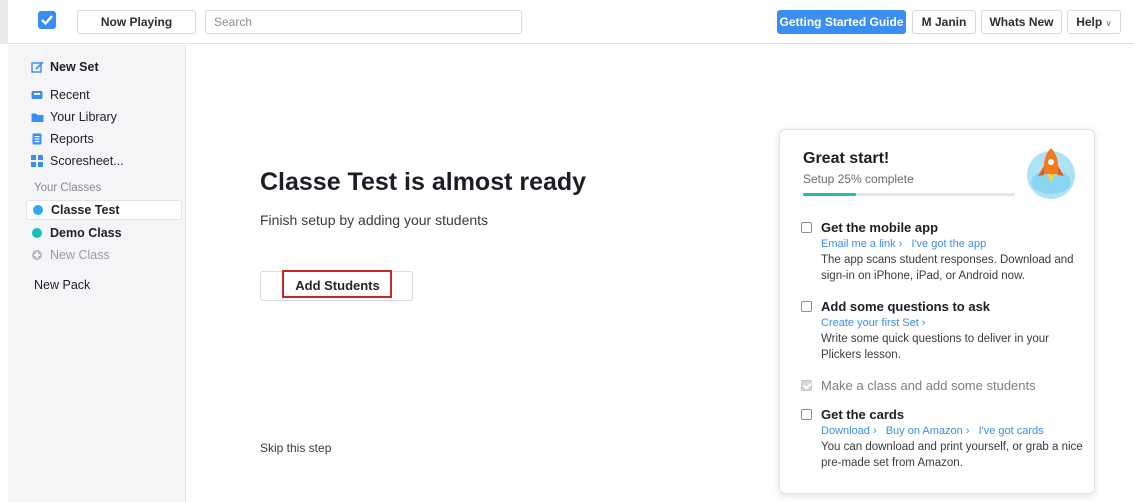 This screenshot has height=502, width=1134. Describe the element at coordinates (374, 220) in the screenshot. I see `page-subtitle: Finish setup by adding your students` at that location.